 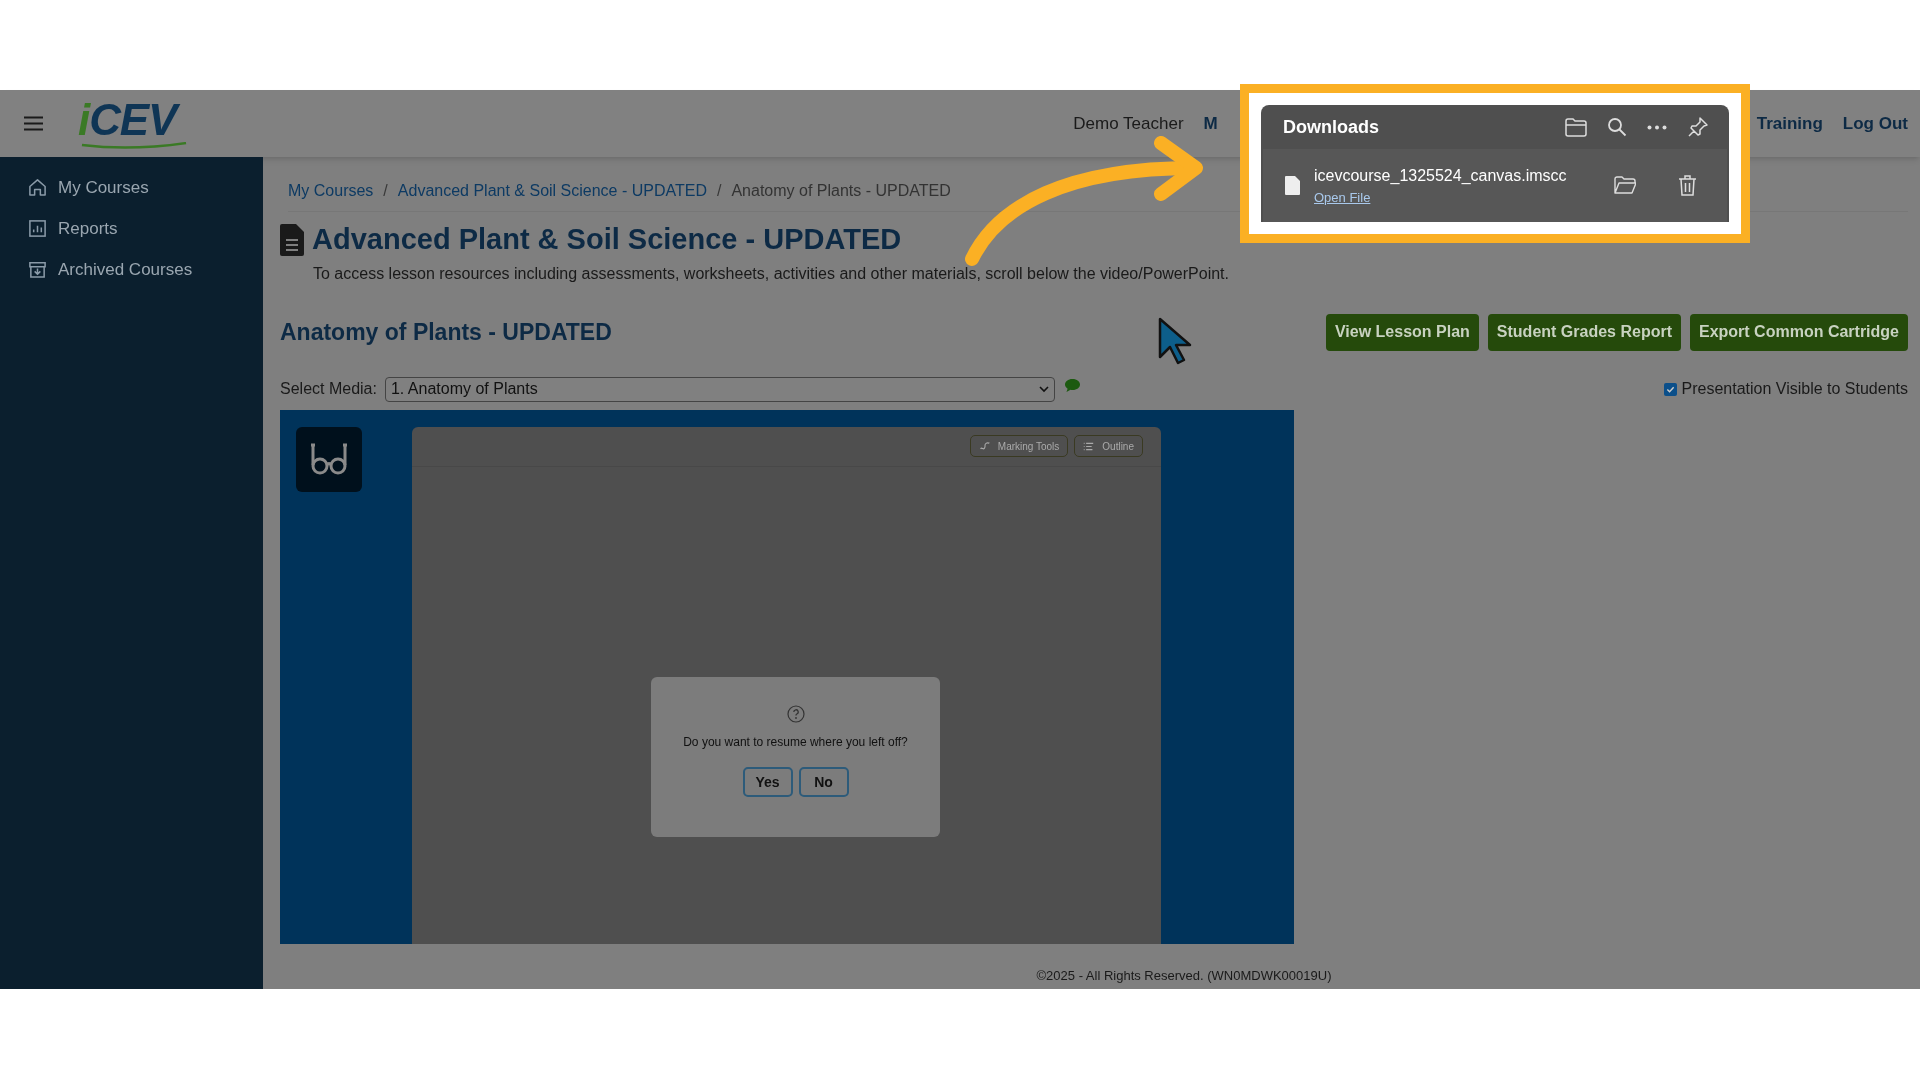 I want to click on chevron-down-icon, so click(x=1043, y=389).